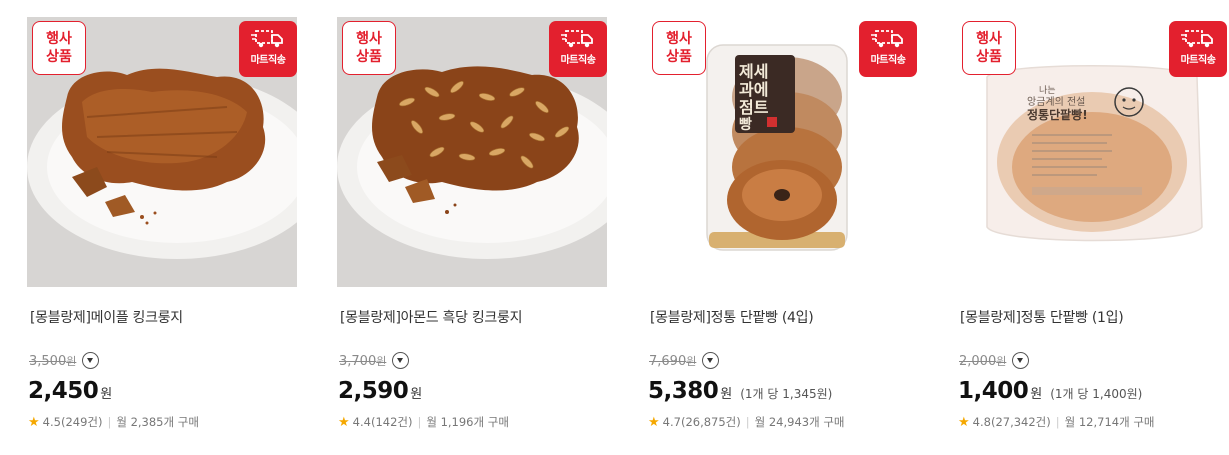 The image size is (1229, 455). I want to click on original-price-value: 2,000, so click(978, 361).